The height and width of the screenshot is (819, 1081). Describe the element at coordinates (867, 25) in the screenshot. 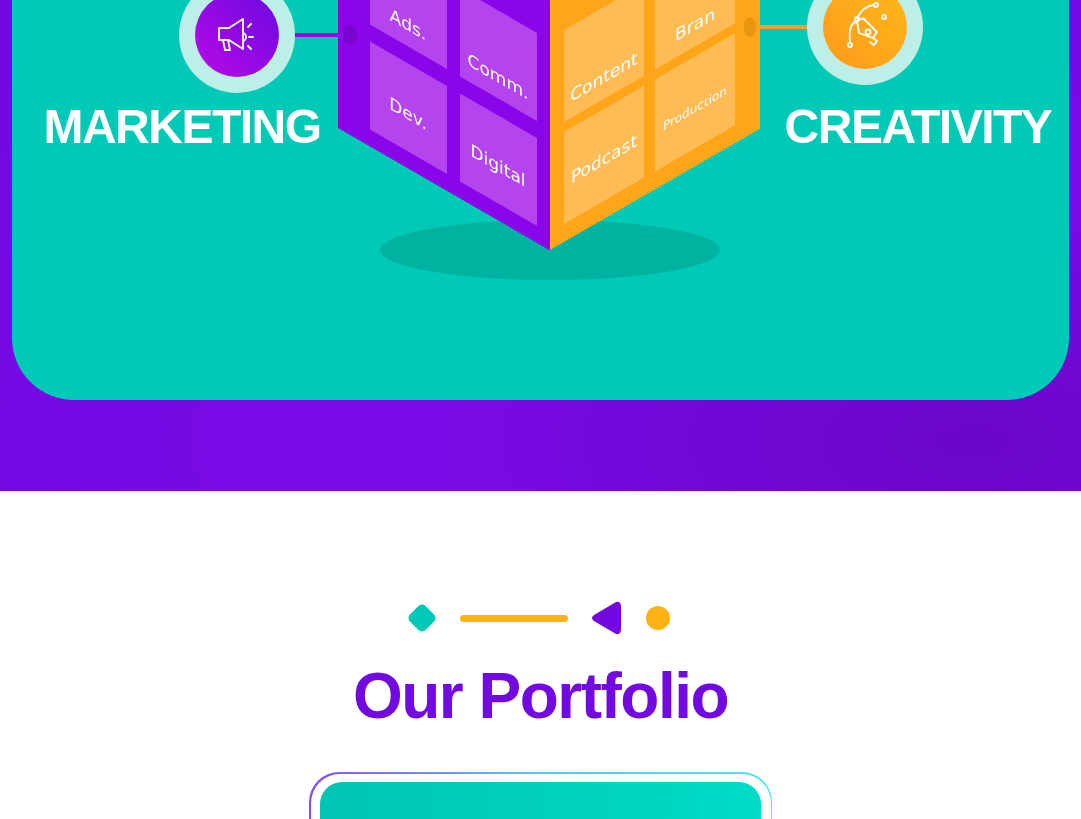

I see `pen-tool-icon` at that location.